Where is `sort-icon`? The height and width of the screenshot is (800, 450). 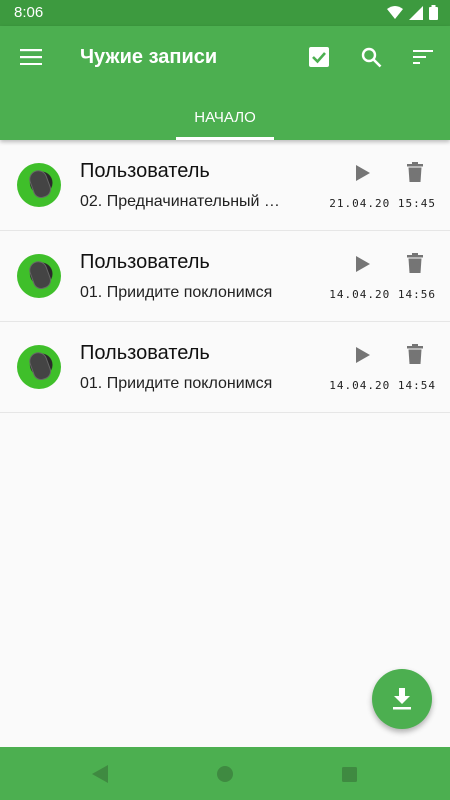
sort-icon is located at coordinates (423, 57).